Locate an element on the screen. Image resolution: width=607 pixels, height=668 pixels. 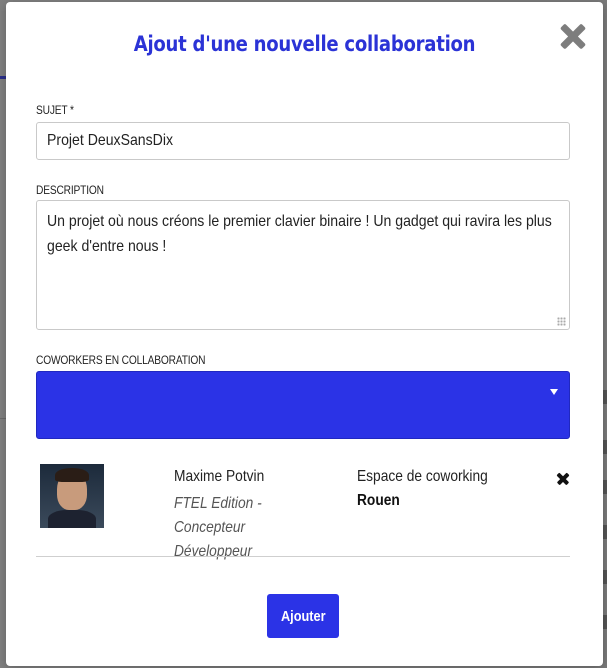
subject-label: SUJET * is located at coordinates (55, 110).